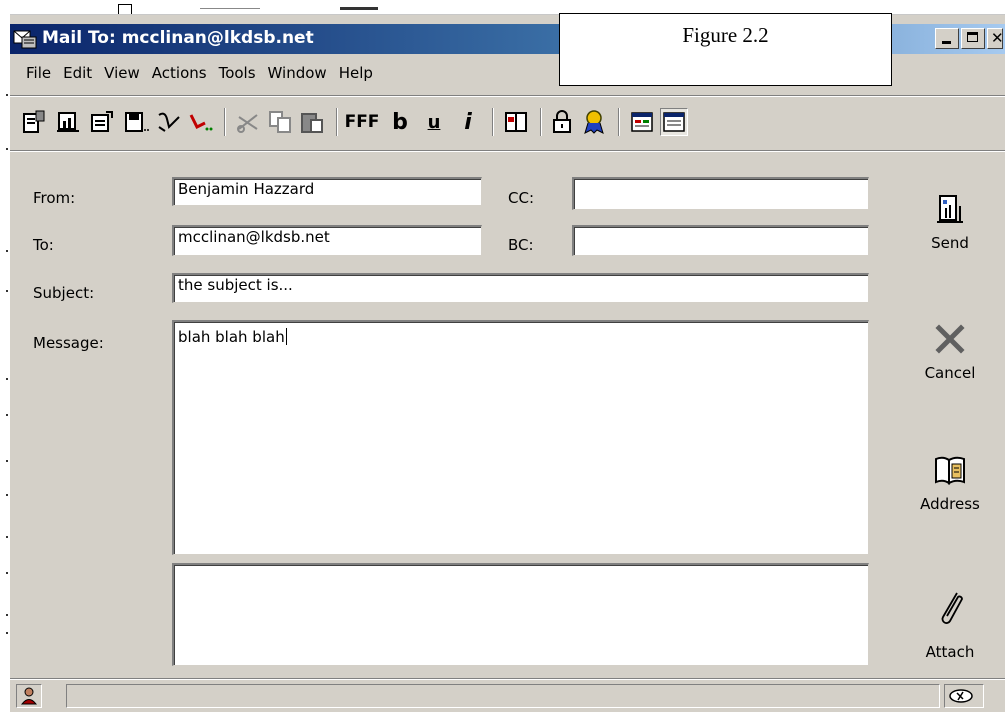 Image resolution: width=1005 pixels, height=712 pixels. I want to click on menu-divider, so click(507, 96).